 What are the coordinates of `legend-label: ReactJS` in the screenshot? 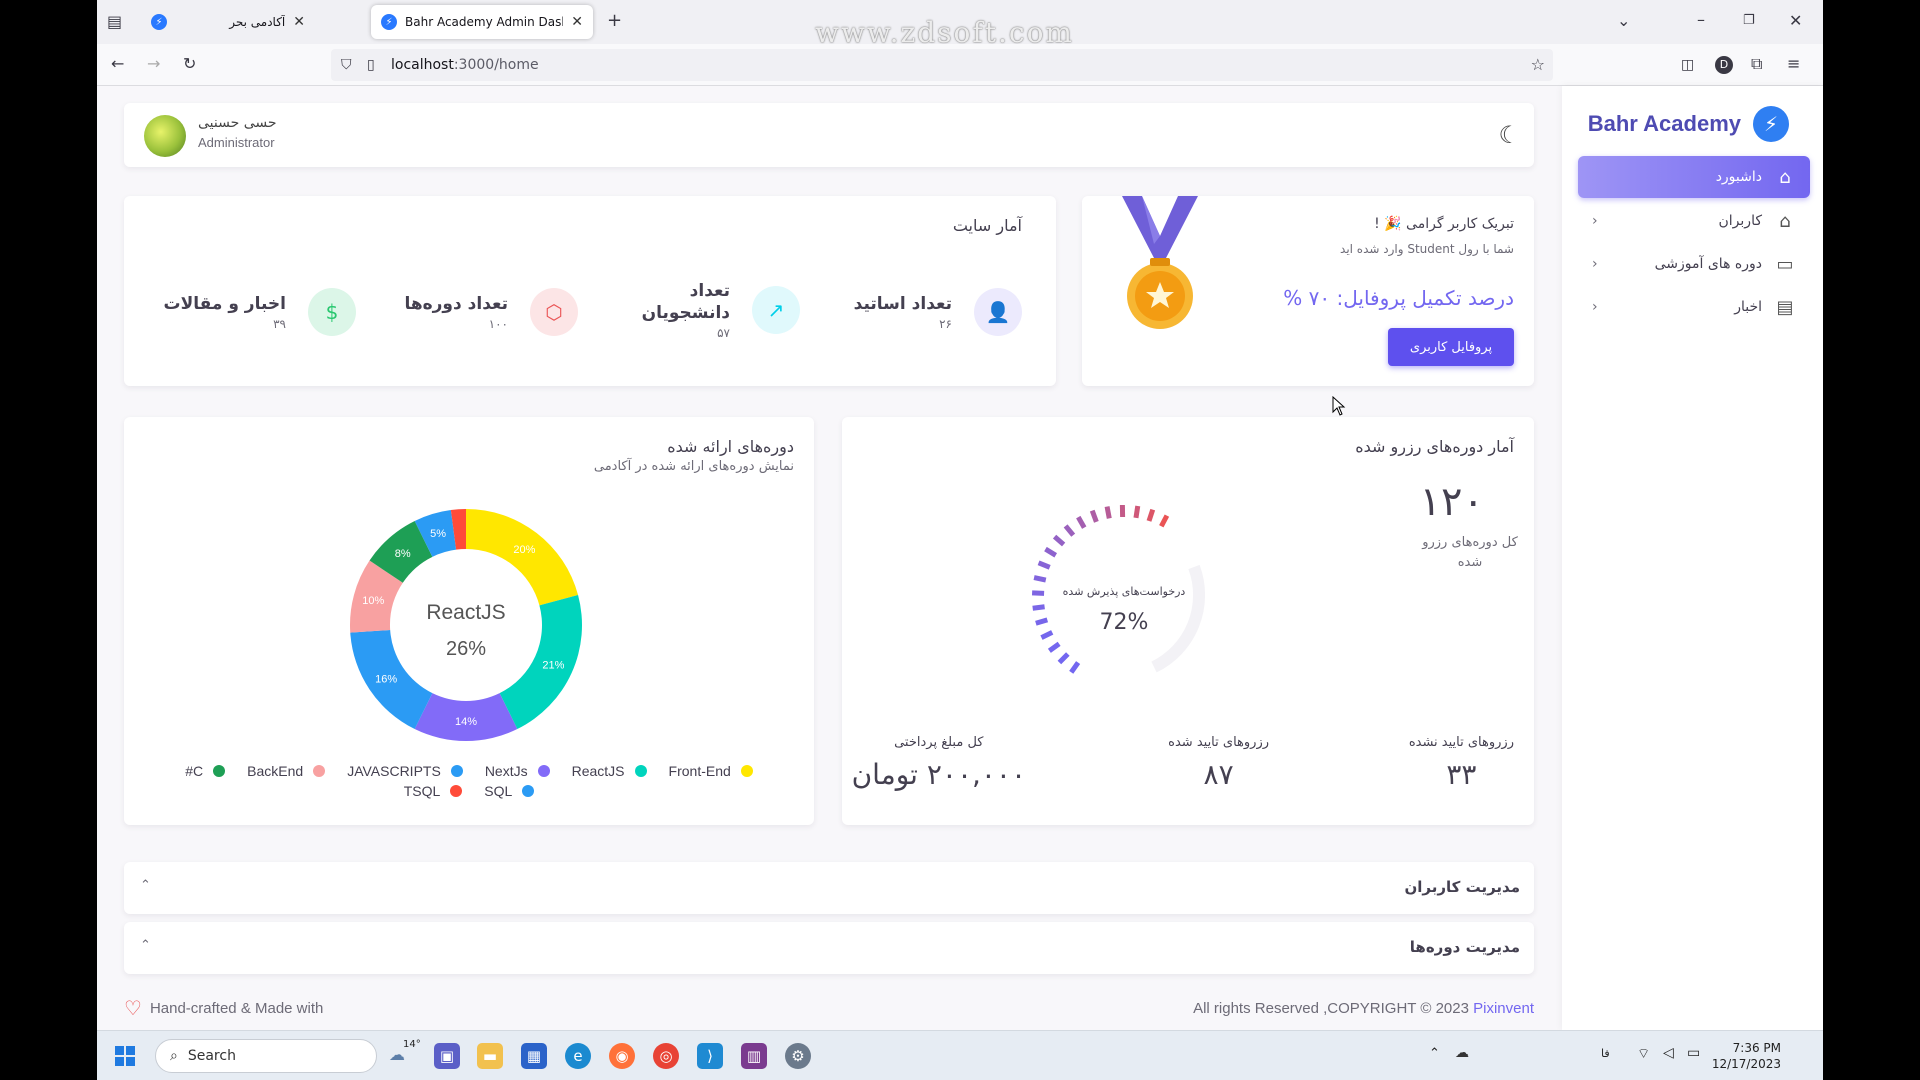 It's located at (598, 771).